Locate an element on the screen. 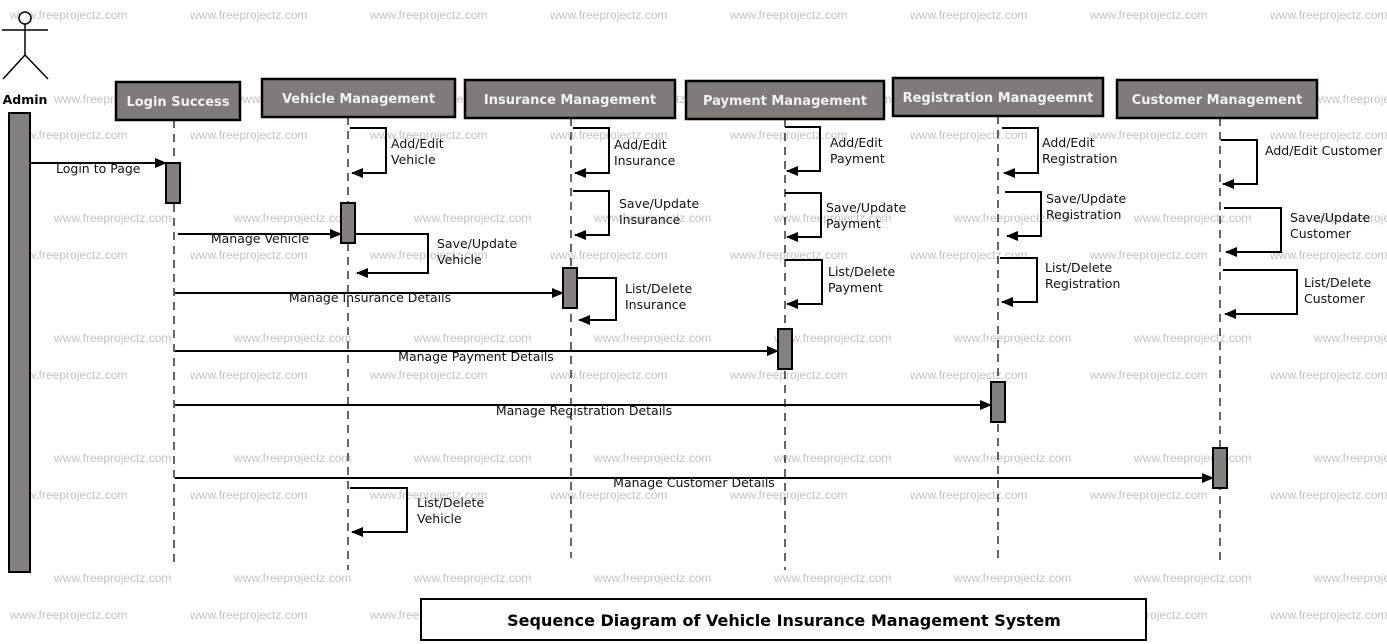 The width and height of the screenshot is (1387, 644). activation-payment is located at coordinates (785, 349).